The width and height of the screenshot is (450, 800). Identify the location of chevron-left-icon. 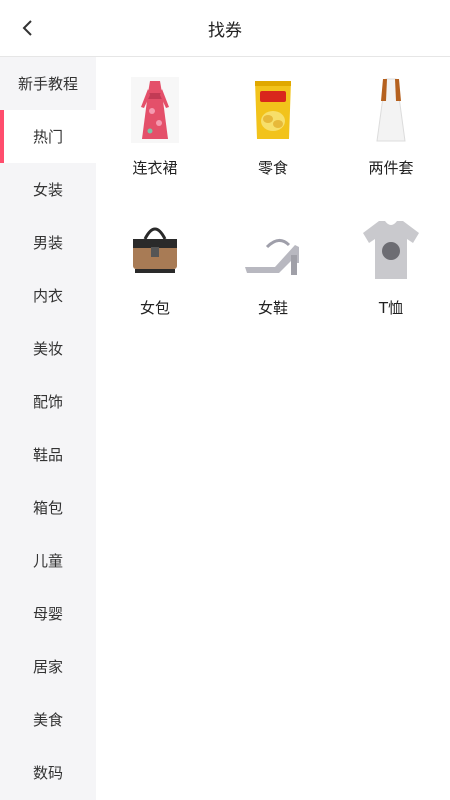
(27, 28).